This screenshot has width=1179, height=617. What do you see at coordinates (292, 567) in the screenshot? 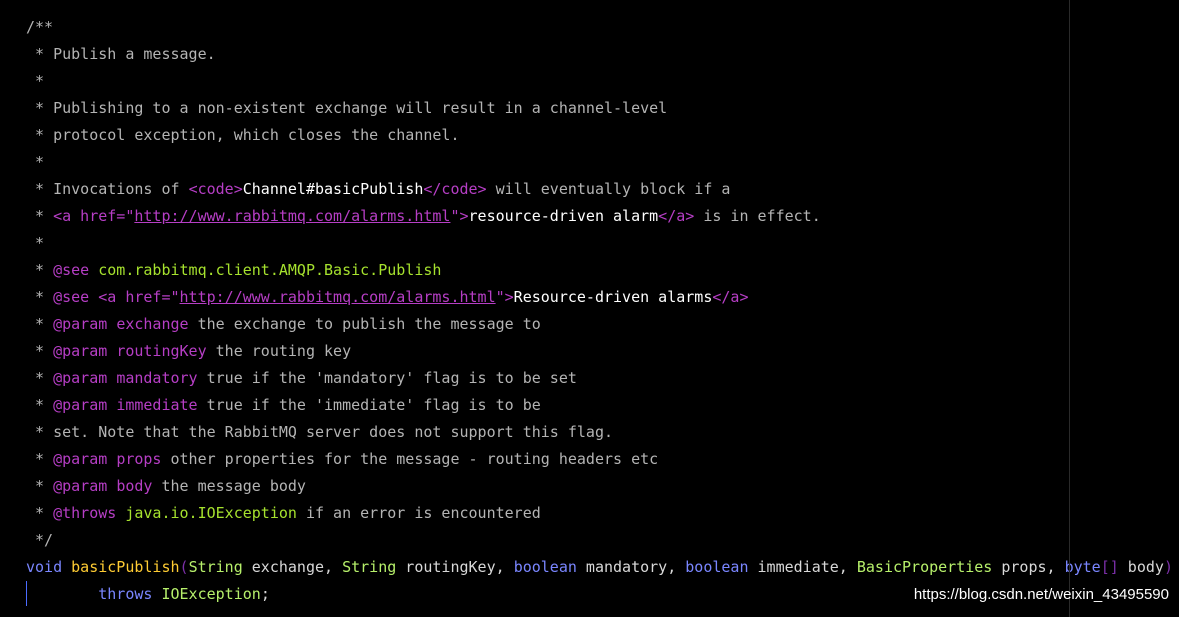
I see `param-exchange: exchange,` at bounding box center [292, 567].